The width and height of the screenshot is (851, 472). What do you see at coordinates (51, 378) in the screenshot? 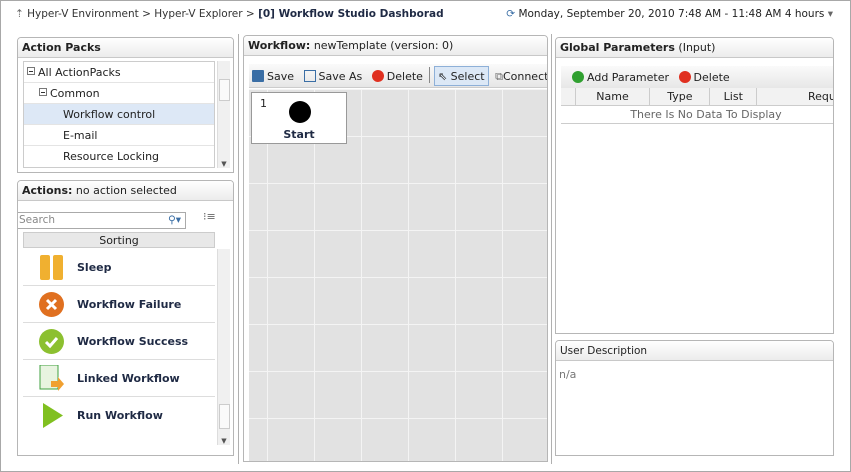
I see `linked-workflow-icon` at bounding box center [51, 378].